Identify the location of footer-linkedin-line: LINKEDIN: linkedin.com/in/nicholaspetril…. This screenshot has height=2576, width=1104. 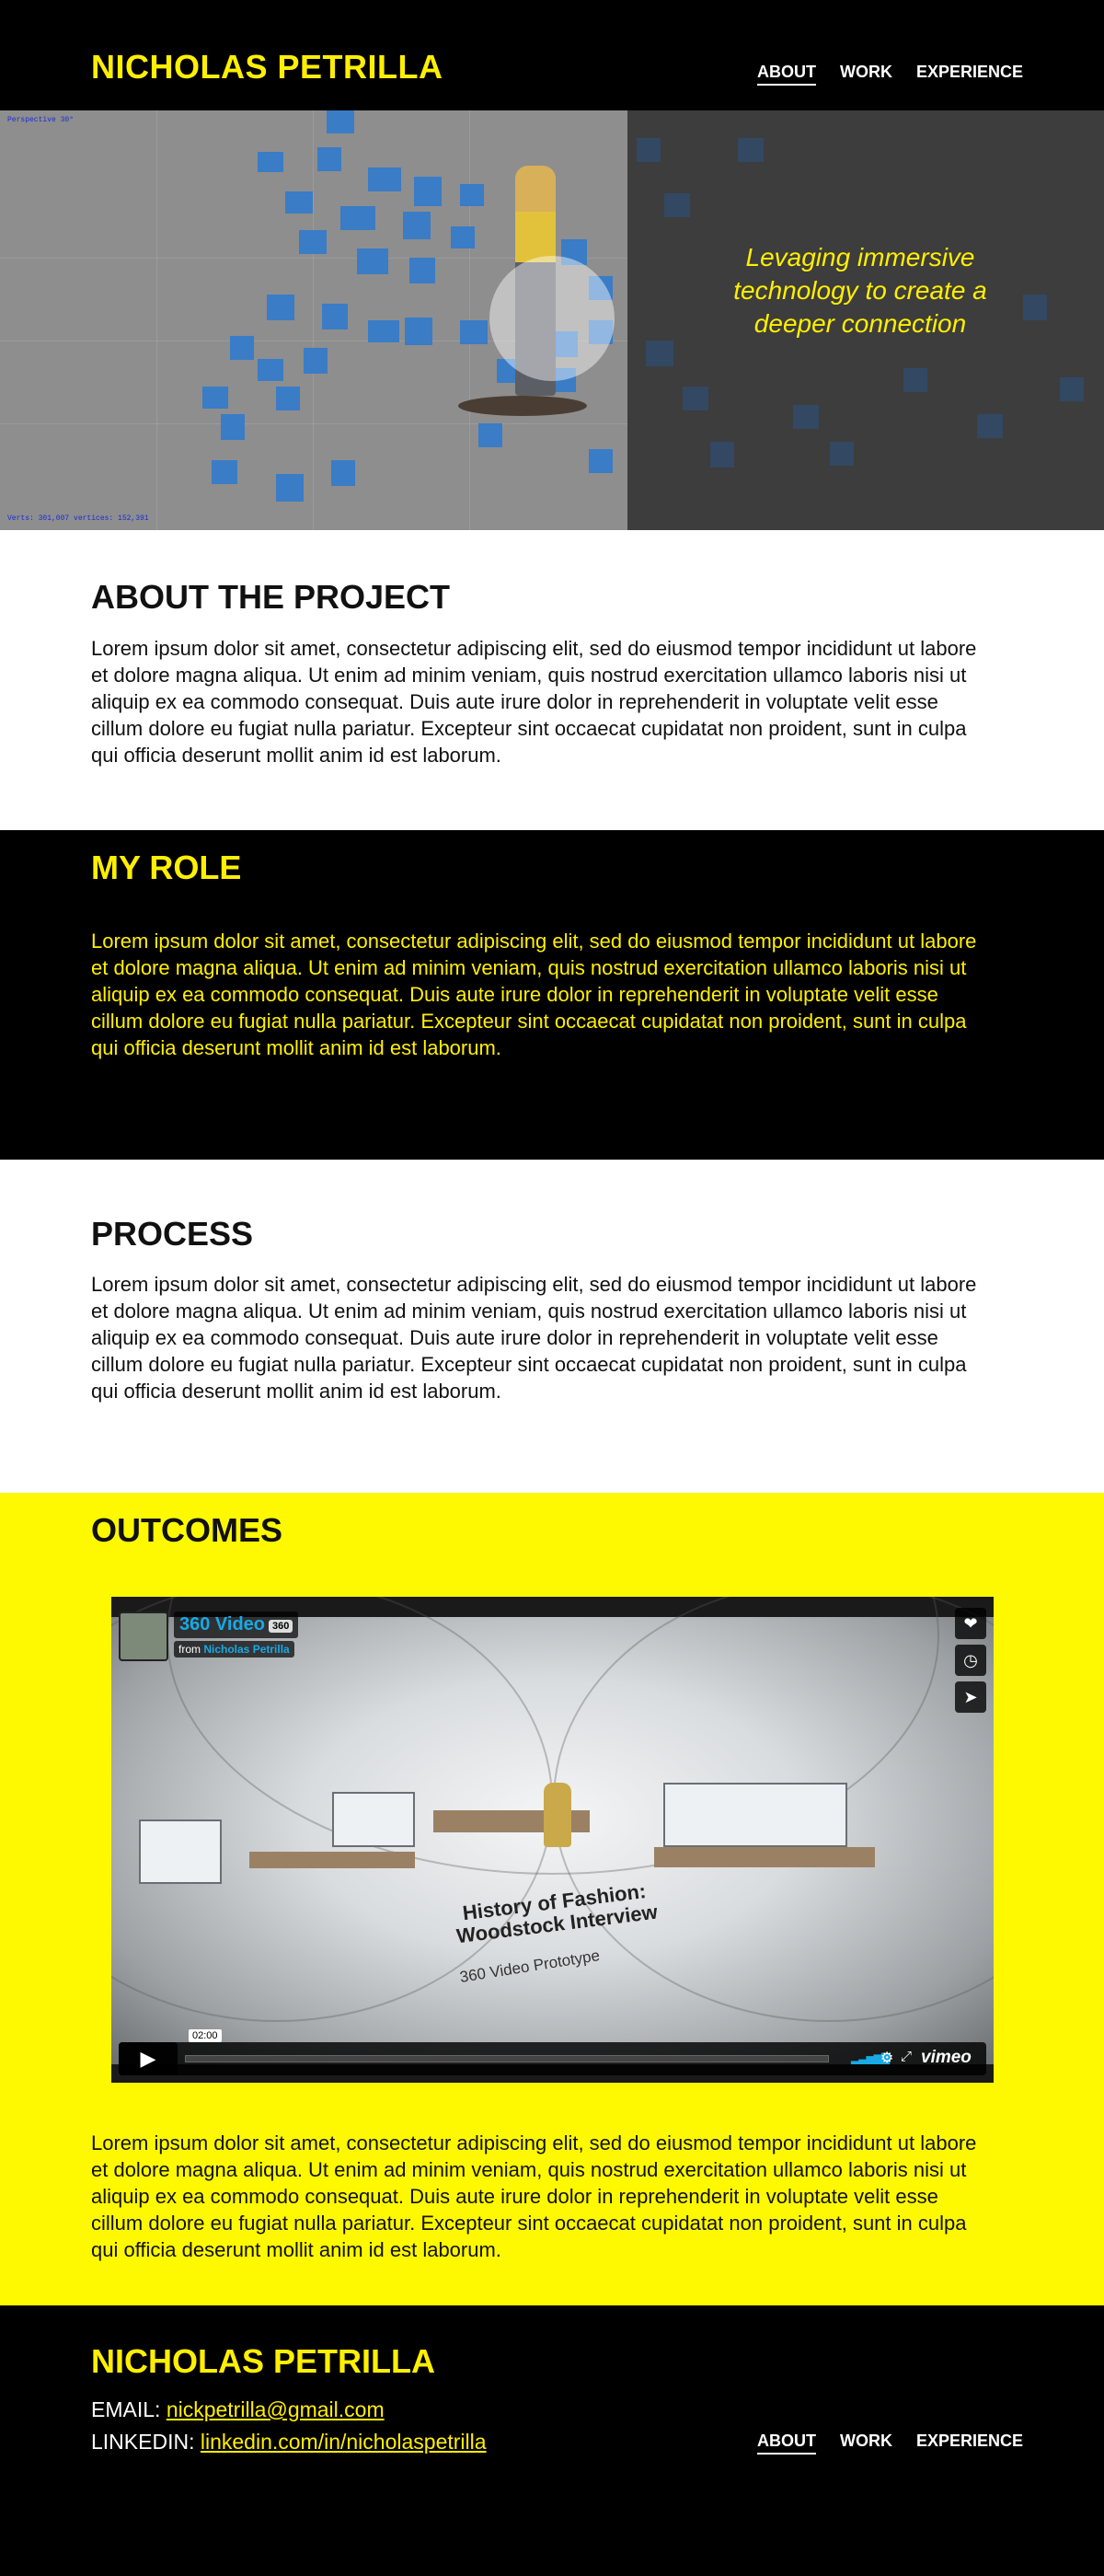
(289, 2442).